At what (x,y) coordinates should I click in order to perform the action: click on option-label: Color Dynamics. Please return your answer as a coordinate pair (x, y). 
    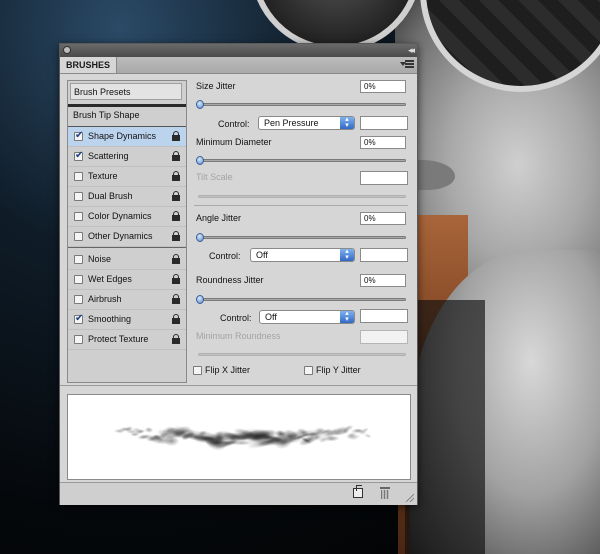
    Looking at the image, I should click on (120, 216).